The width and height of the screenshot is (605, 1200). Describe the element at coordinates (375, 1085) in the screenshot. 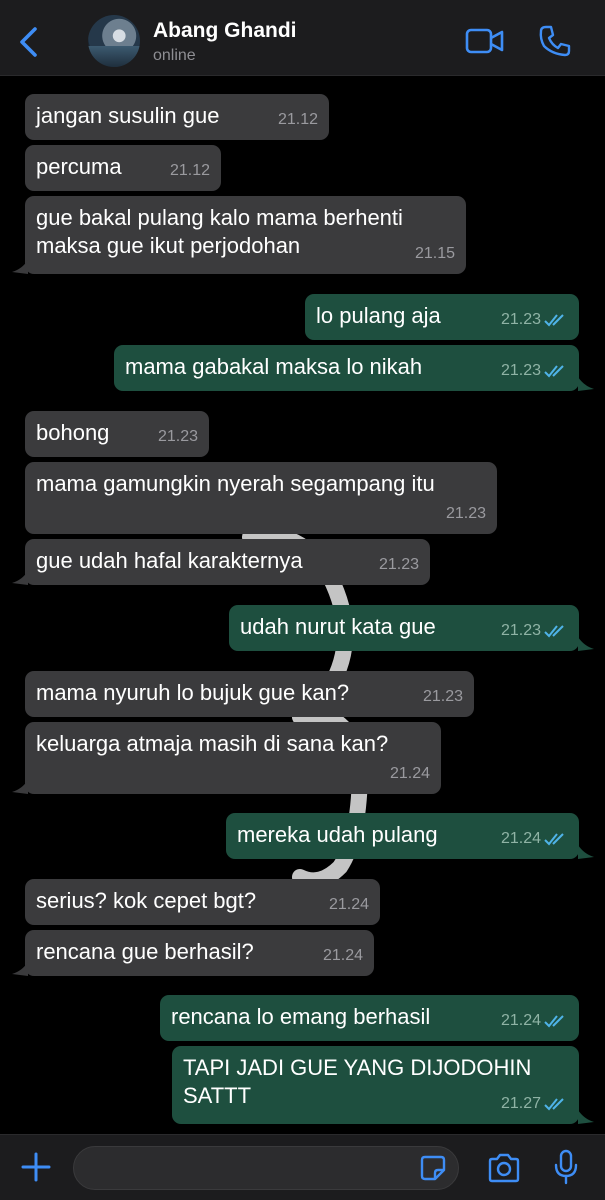

I see `message-bubble-outgoing: TAPI JADI GUE YANG DIJODOHIN SATTT 21.27` at that location.